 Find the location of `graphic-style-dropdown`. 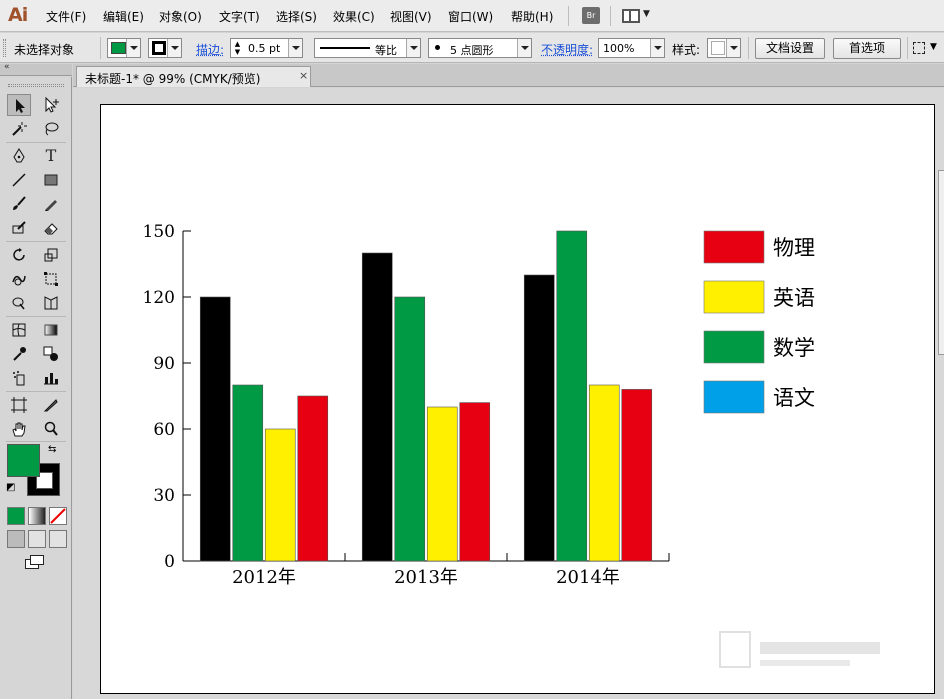

graphic-style-dropdown is located at coordinates (724, 48).